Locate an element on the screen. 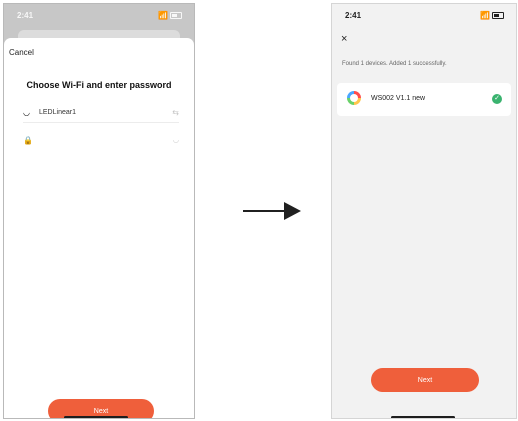  device-name: WS002 V1.1 new is located at coordinates (398, 98).